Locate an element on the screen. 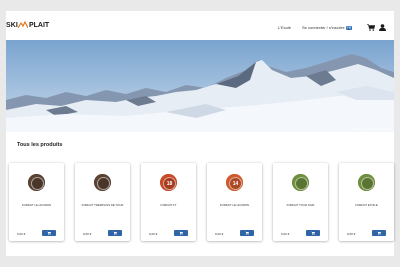  product-badge-icon: 14 is located at coordinates (234, 182).